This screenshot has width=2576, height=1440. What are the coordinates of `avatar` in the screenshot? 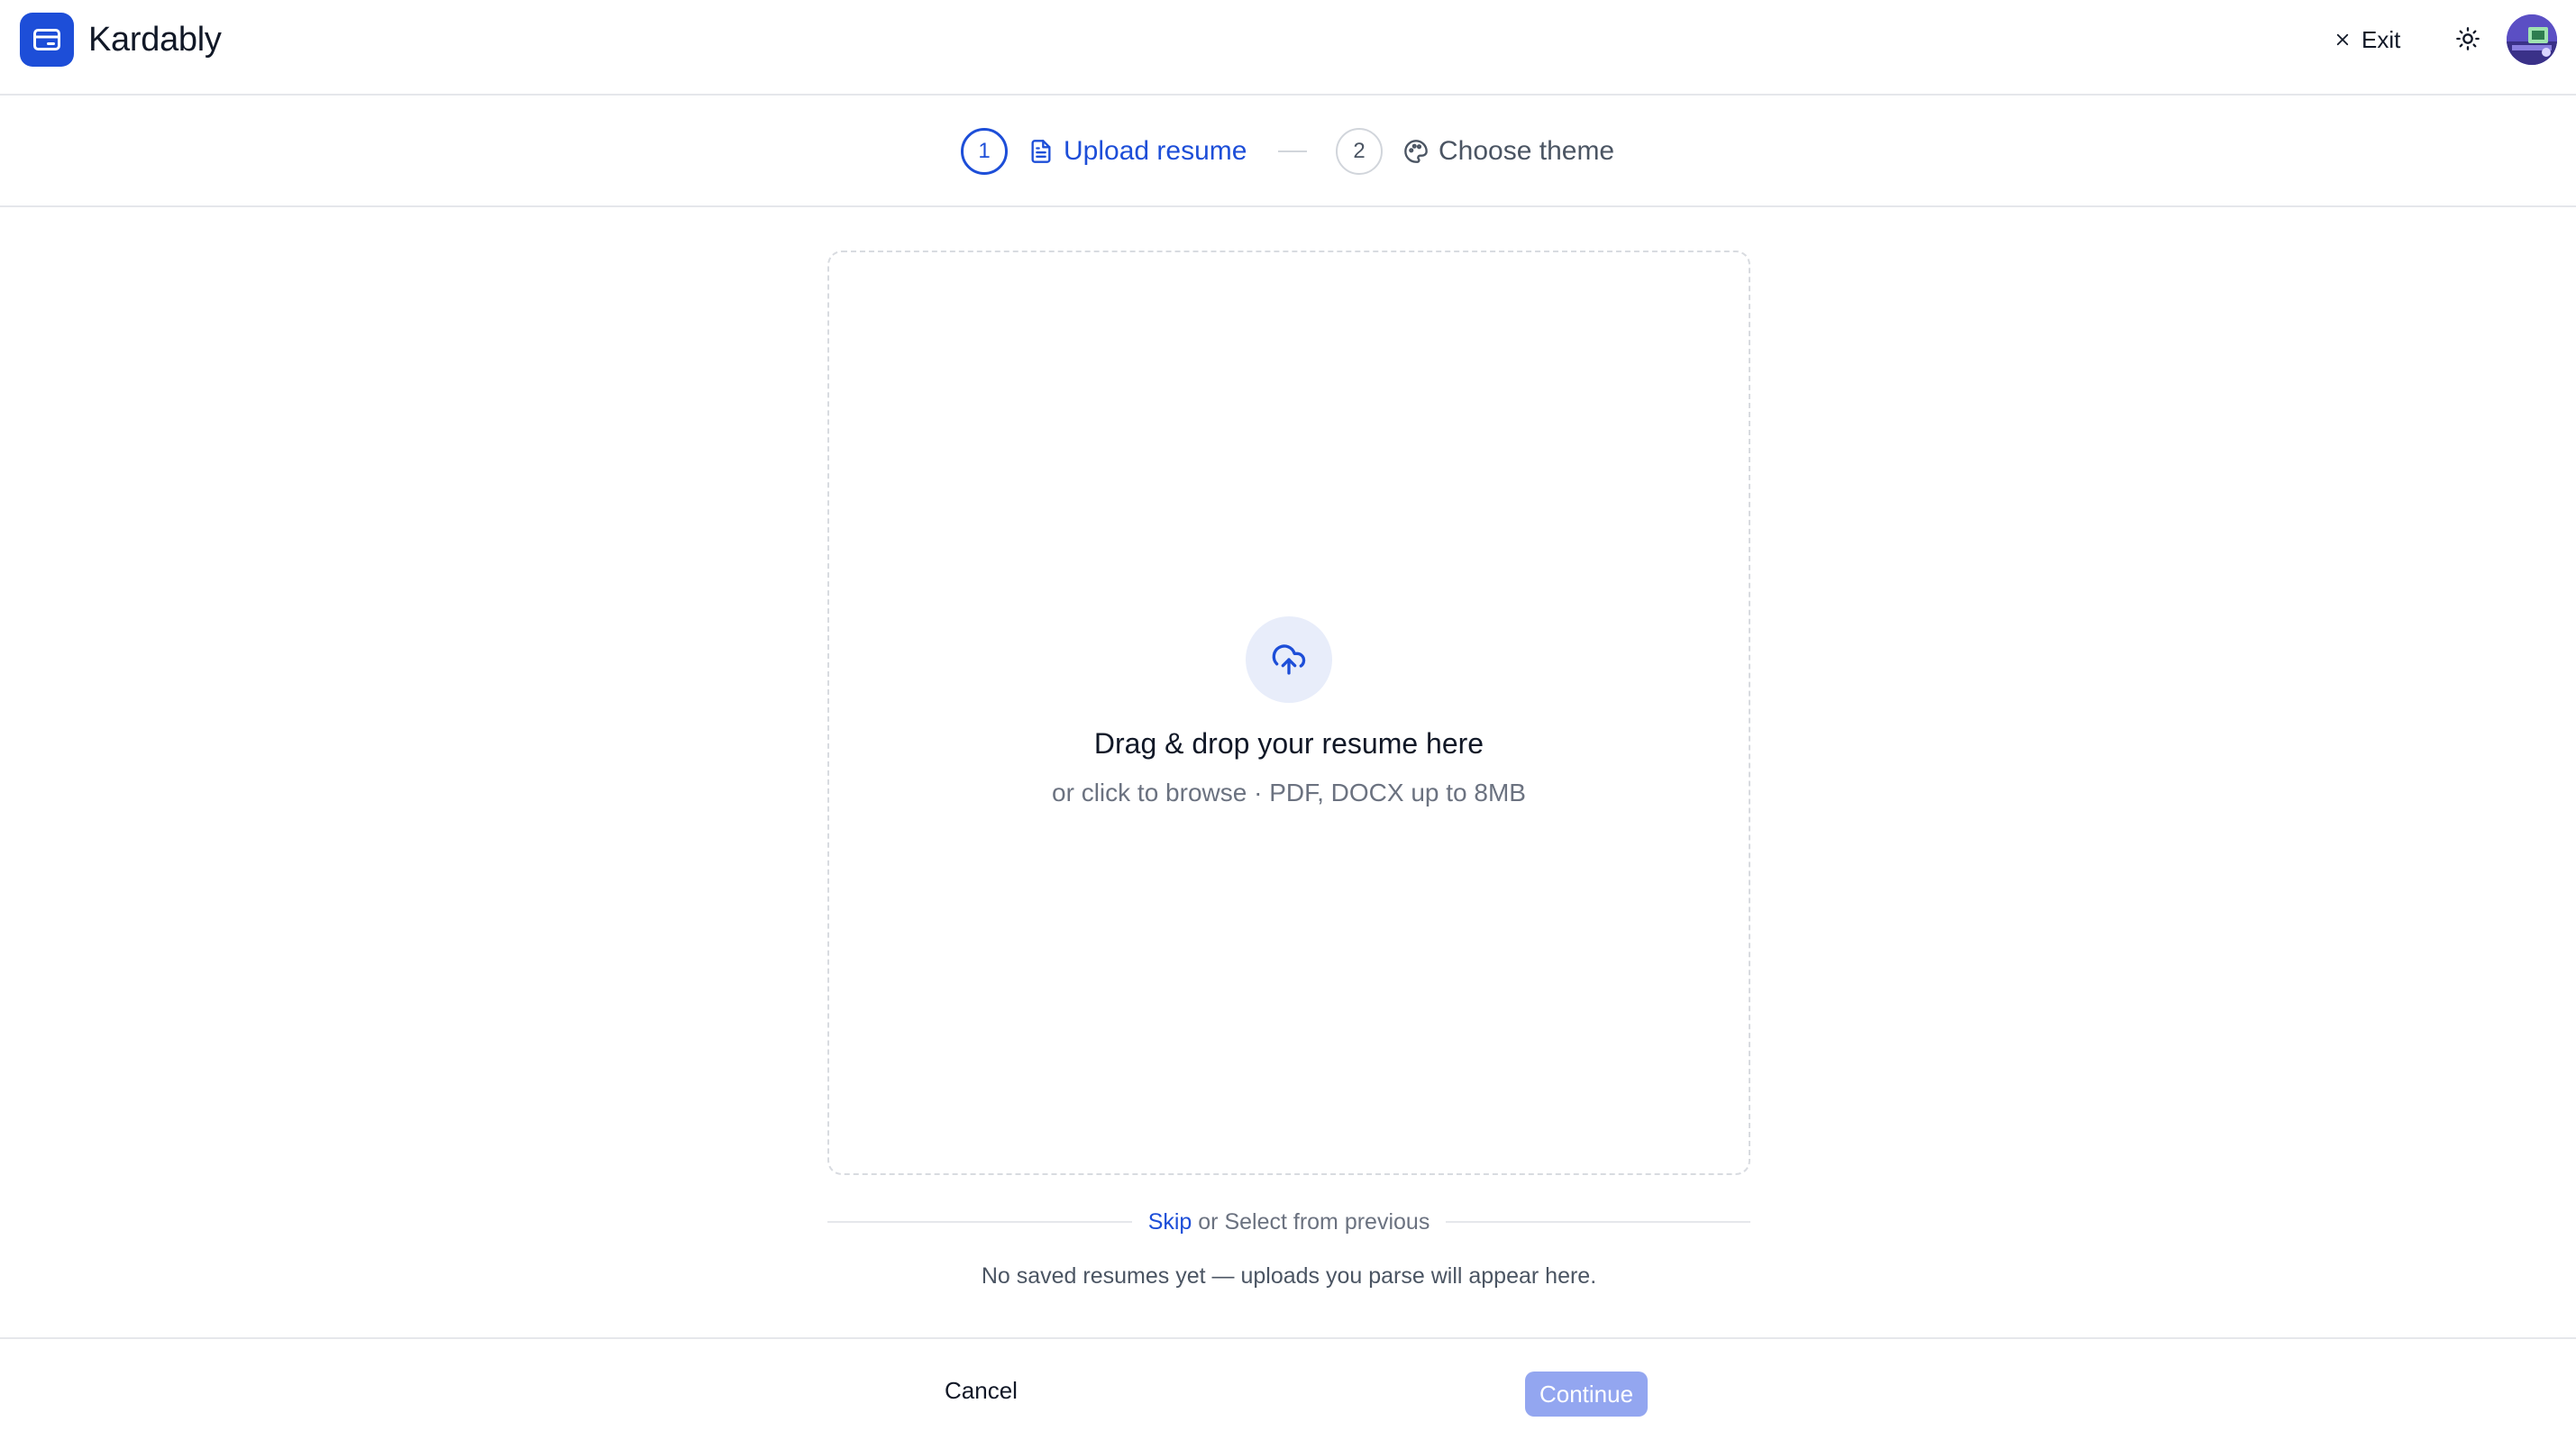 It's located at (2532, 39).